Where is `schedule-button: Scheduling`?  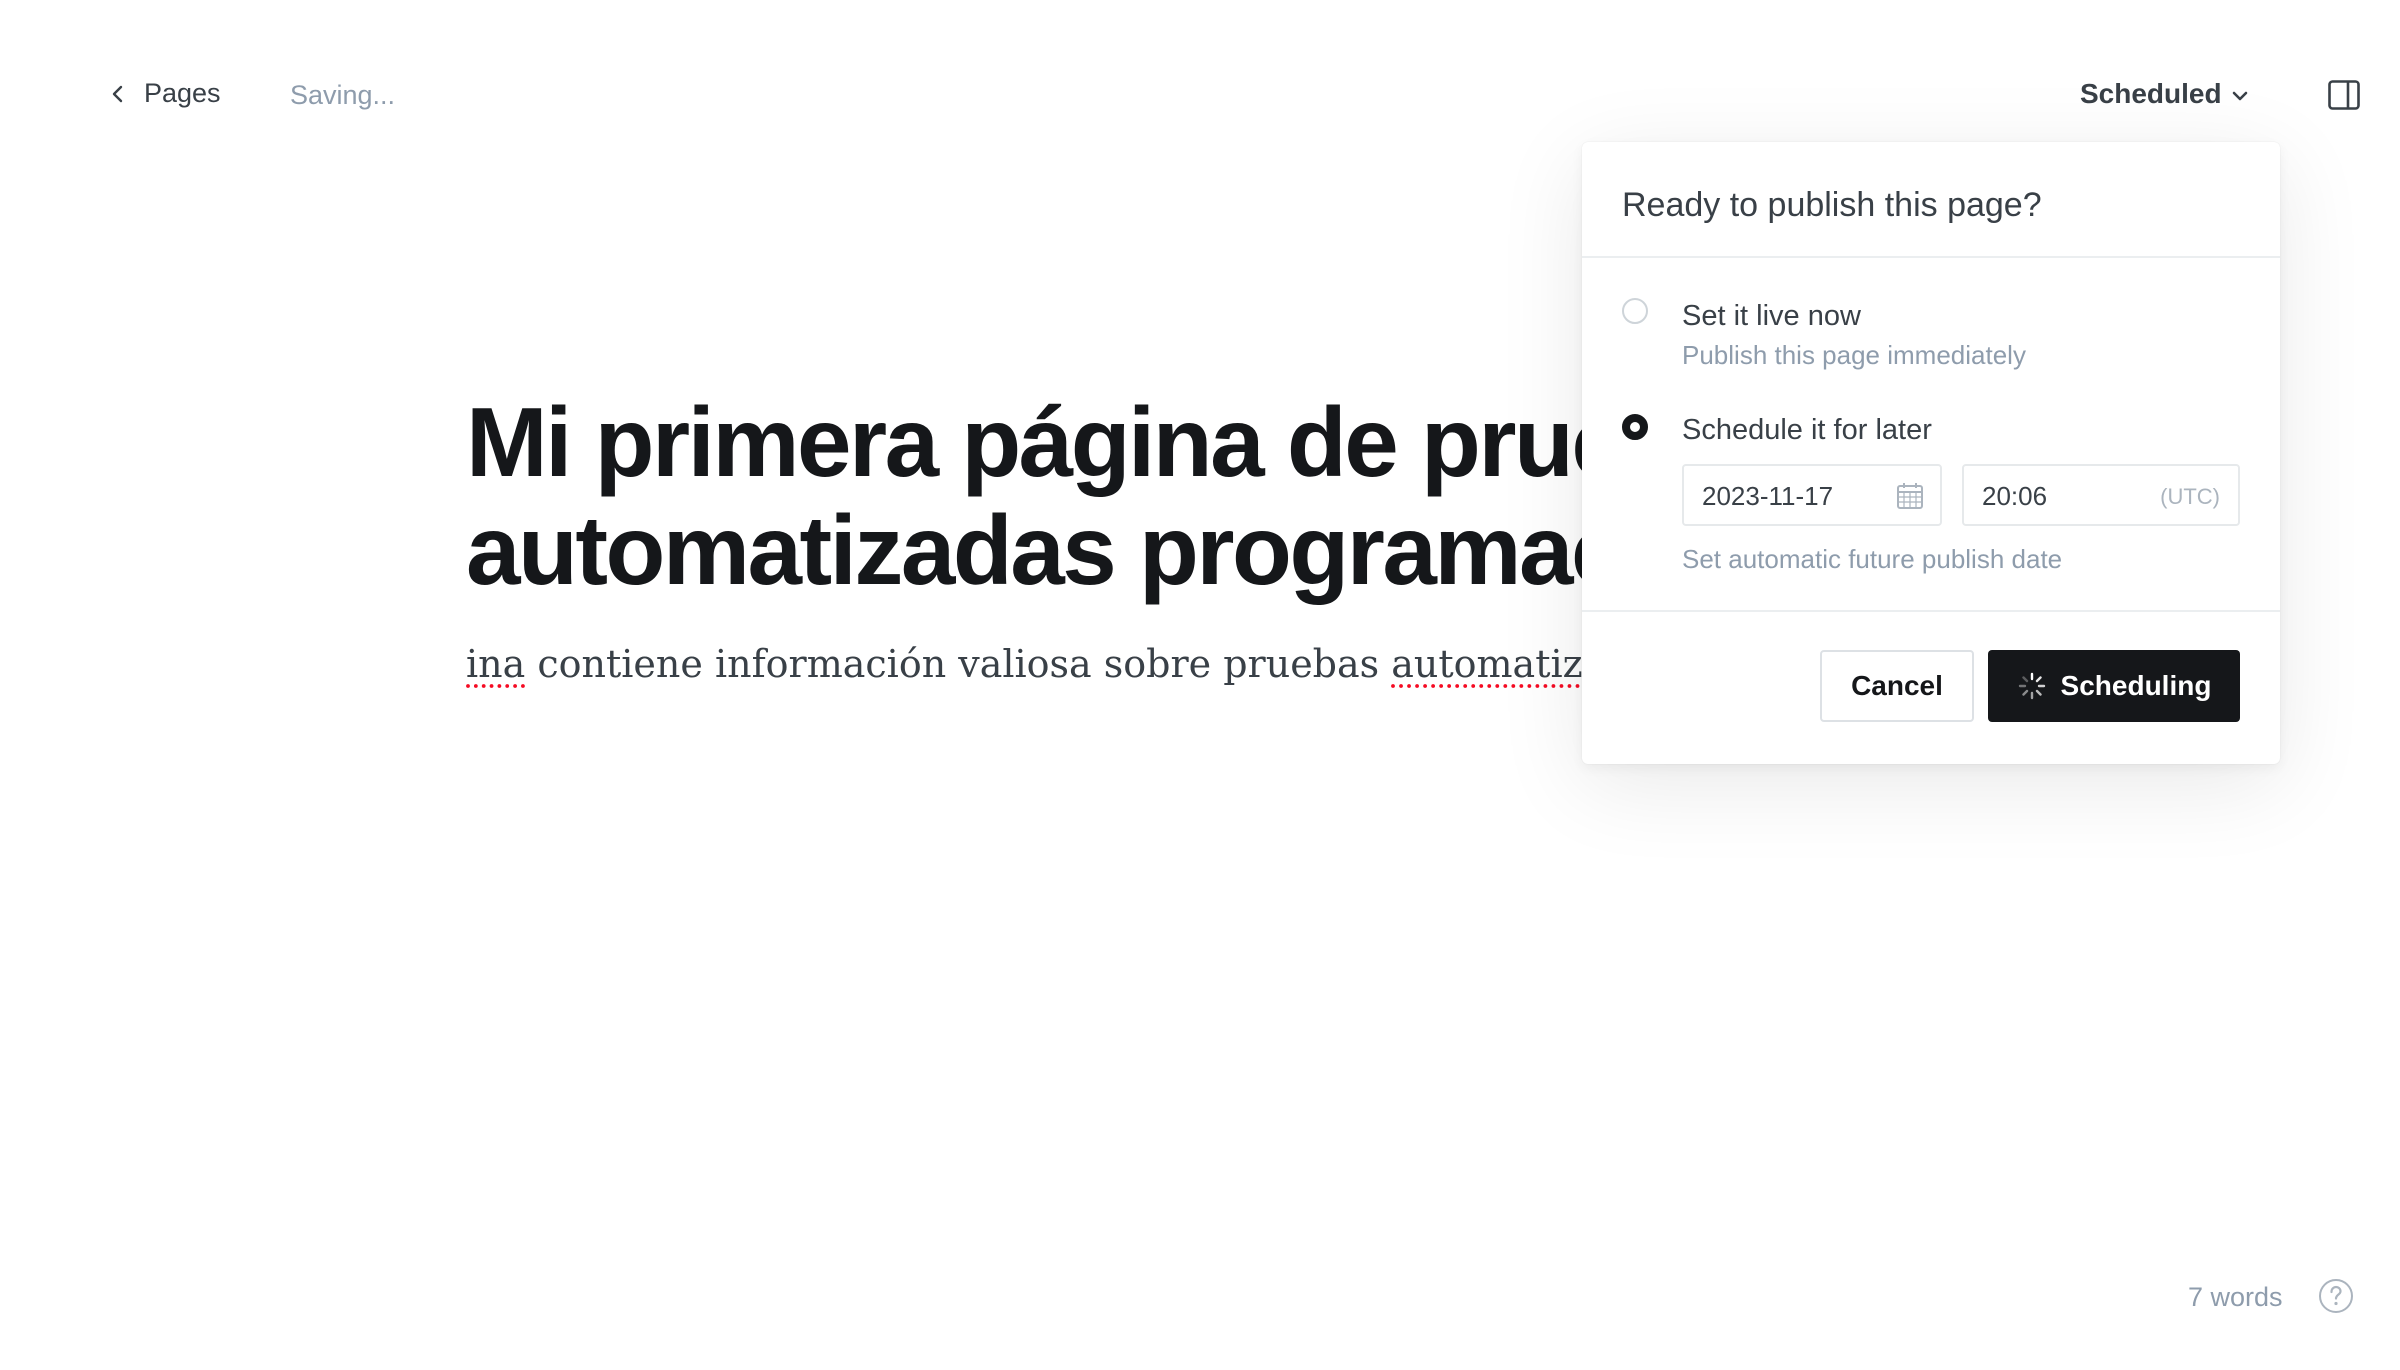
schedule-button: Scheduling is located at coordinates (2114, 686).